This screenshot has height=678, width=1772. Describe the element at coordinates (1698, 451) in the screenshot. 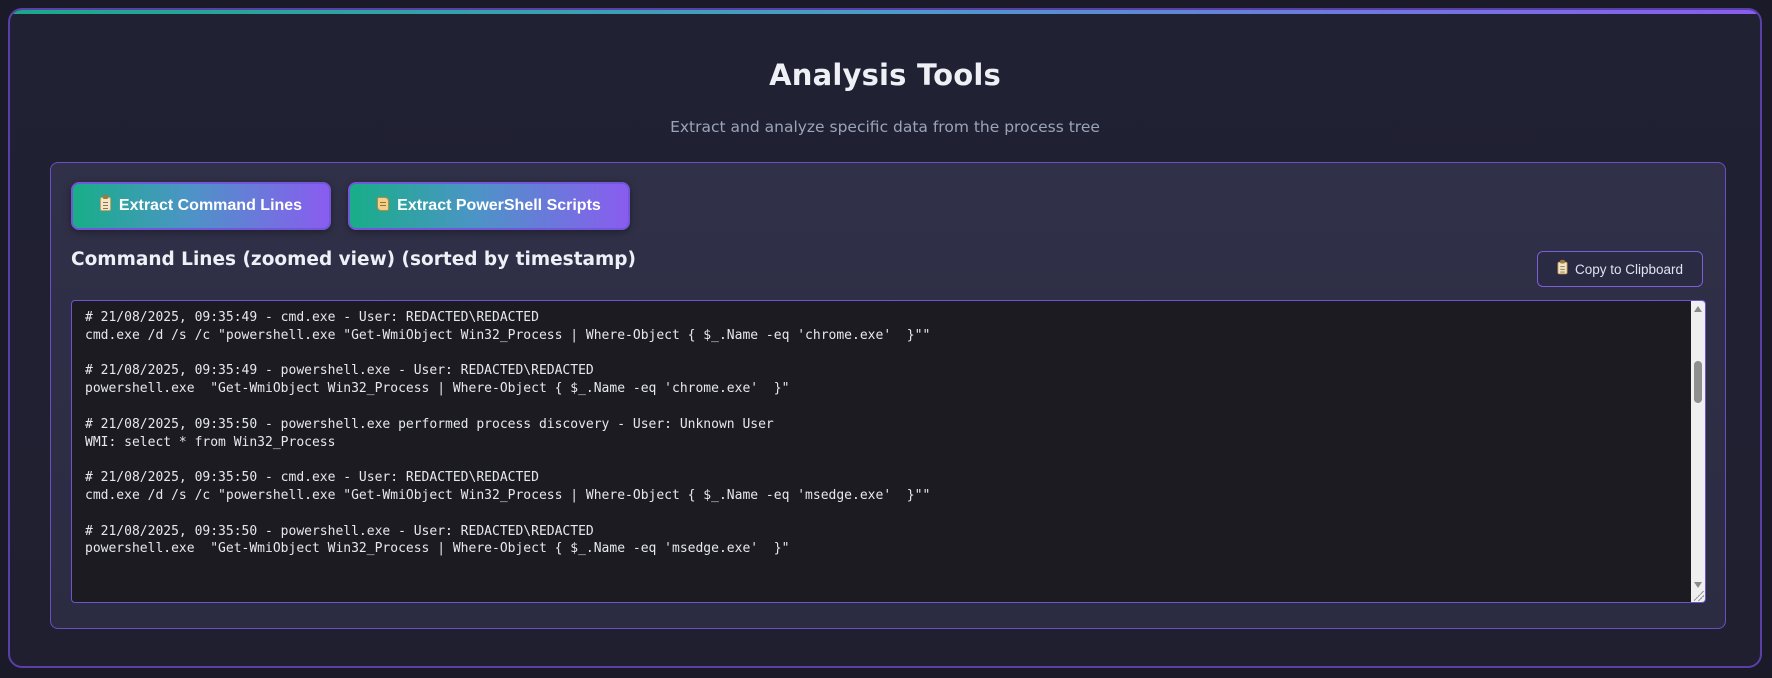

I see `output-scrollbar` at that location.